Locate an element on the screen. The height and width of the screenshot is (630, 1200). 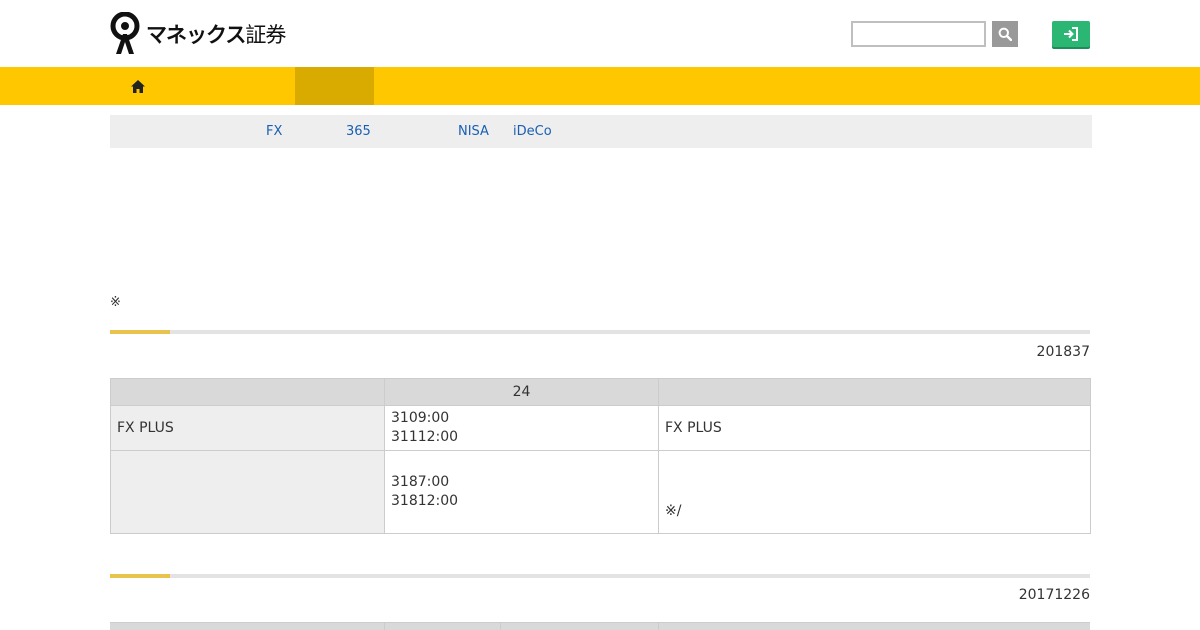
monex-logo: マネックス証券 is located at coordinates (198, 34).